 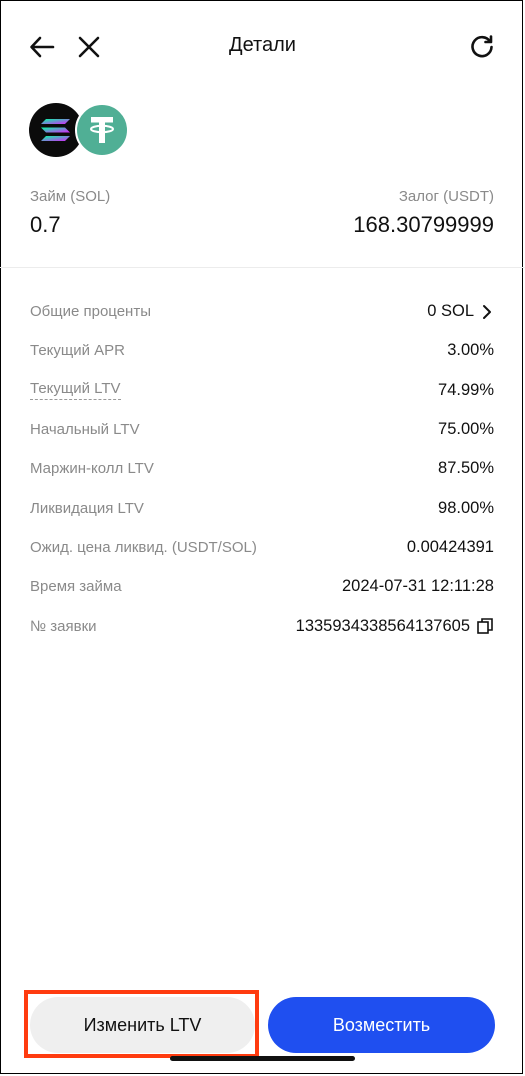 I want to click on detail-value: 75.00%, so click(x=466, y=429).